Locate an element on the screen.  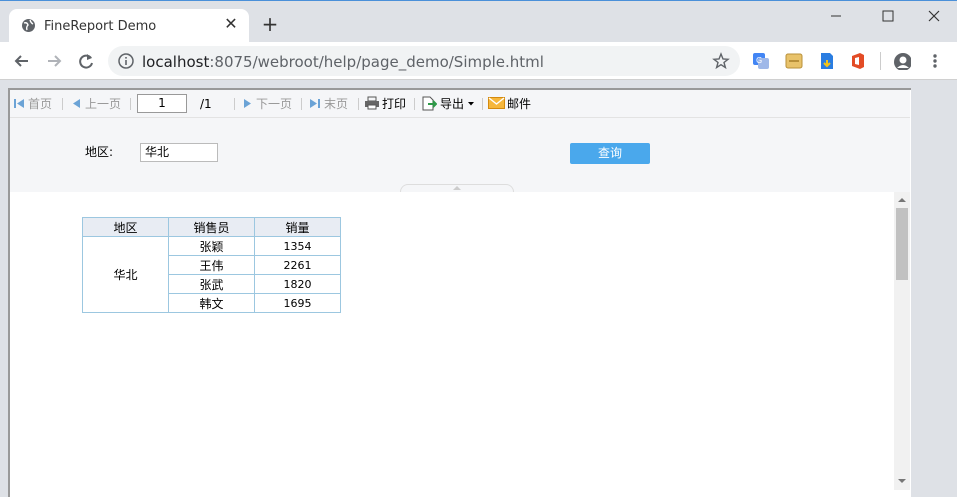
sales-cell: 1695 is located at coordinates (297, 303).